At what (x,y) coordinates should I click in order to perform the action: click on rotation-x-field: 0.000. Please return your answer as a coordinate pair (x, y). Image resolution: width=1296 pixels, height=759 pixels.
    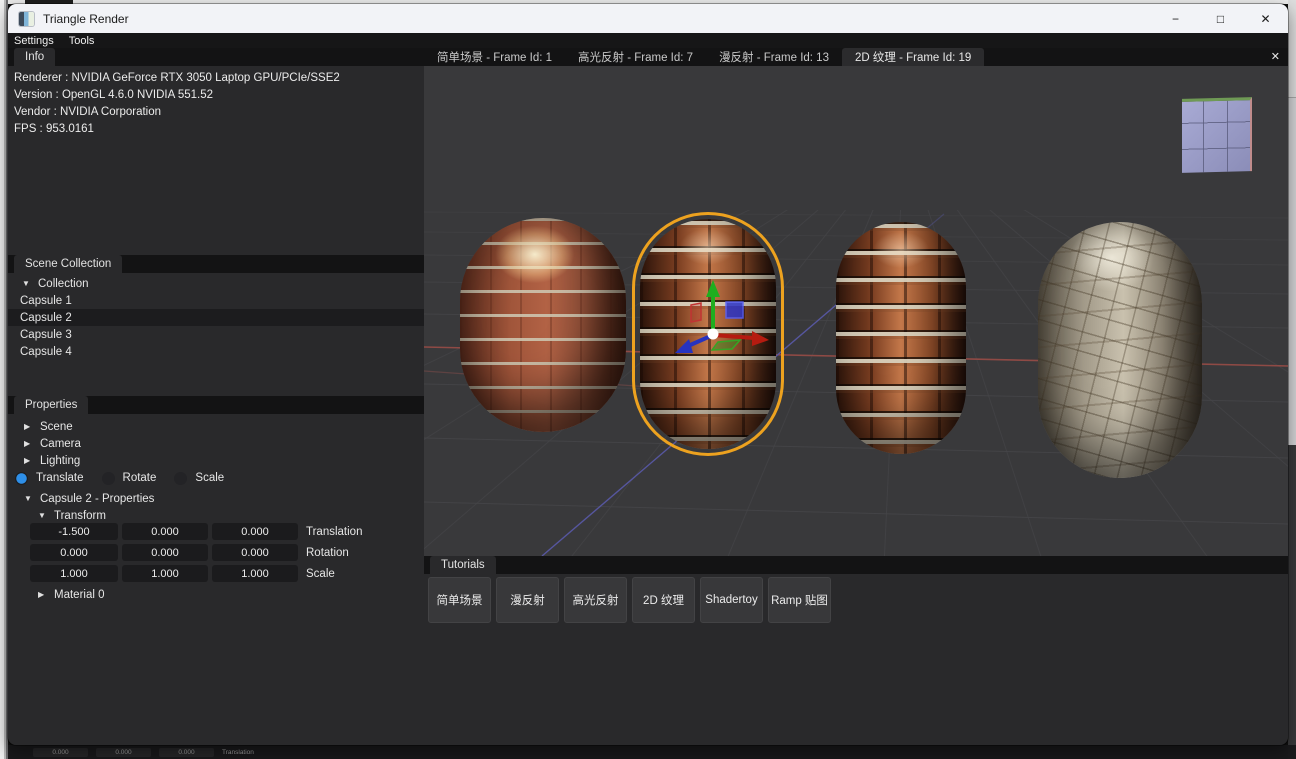
    Looking at the image, I should click on (74, 552).